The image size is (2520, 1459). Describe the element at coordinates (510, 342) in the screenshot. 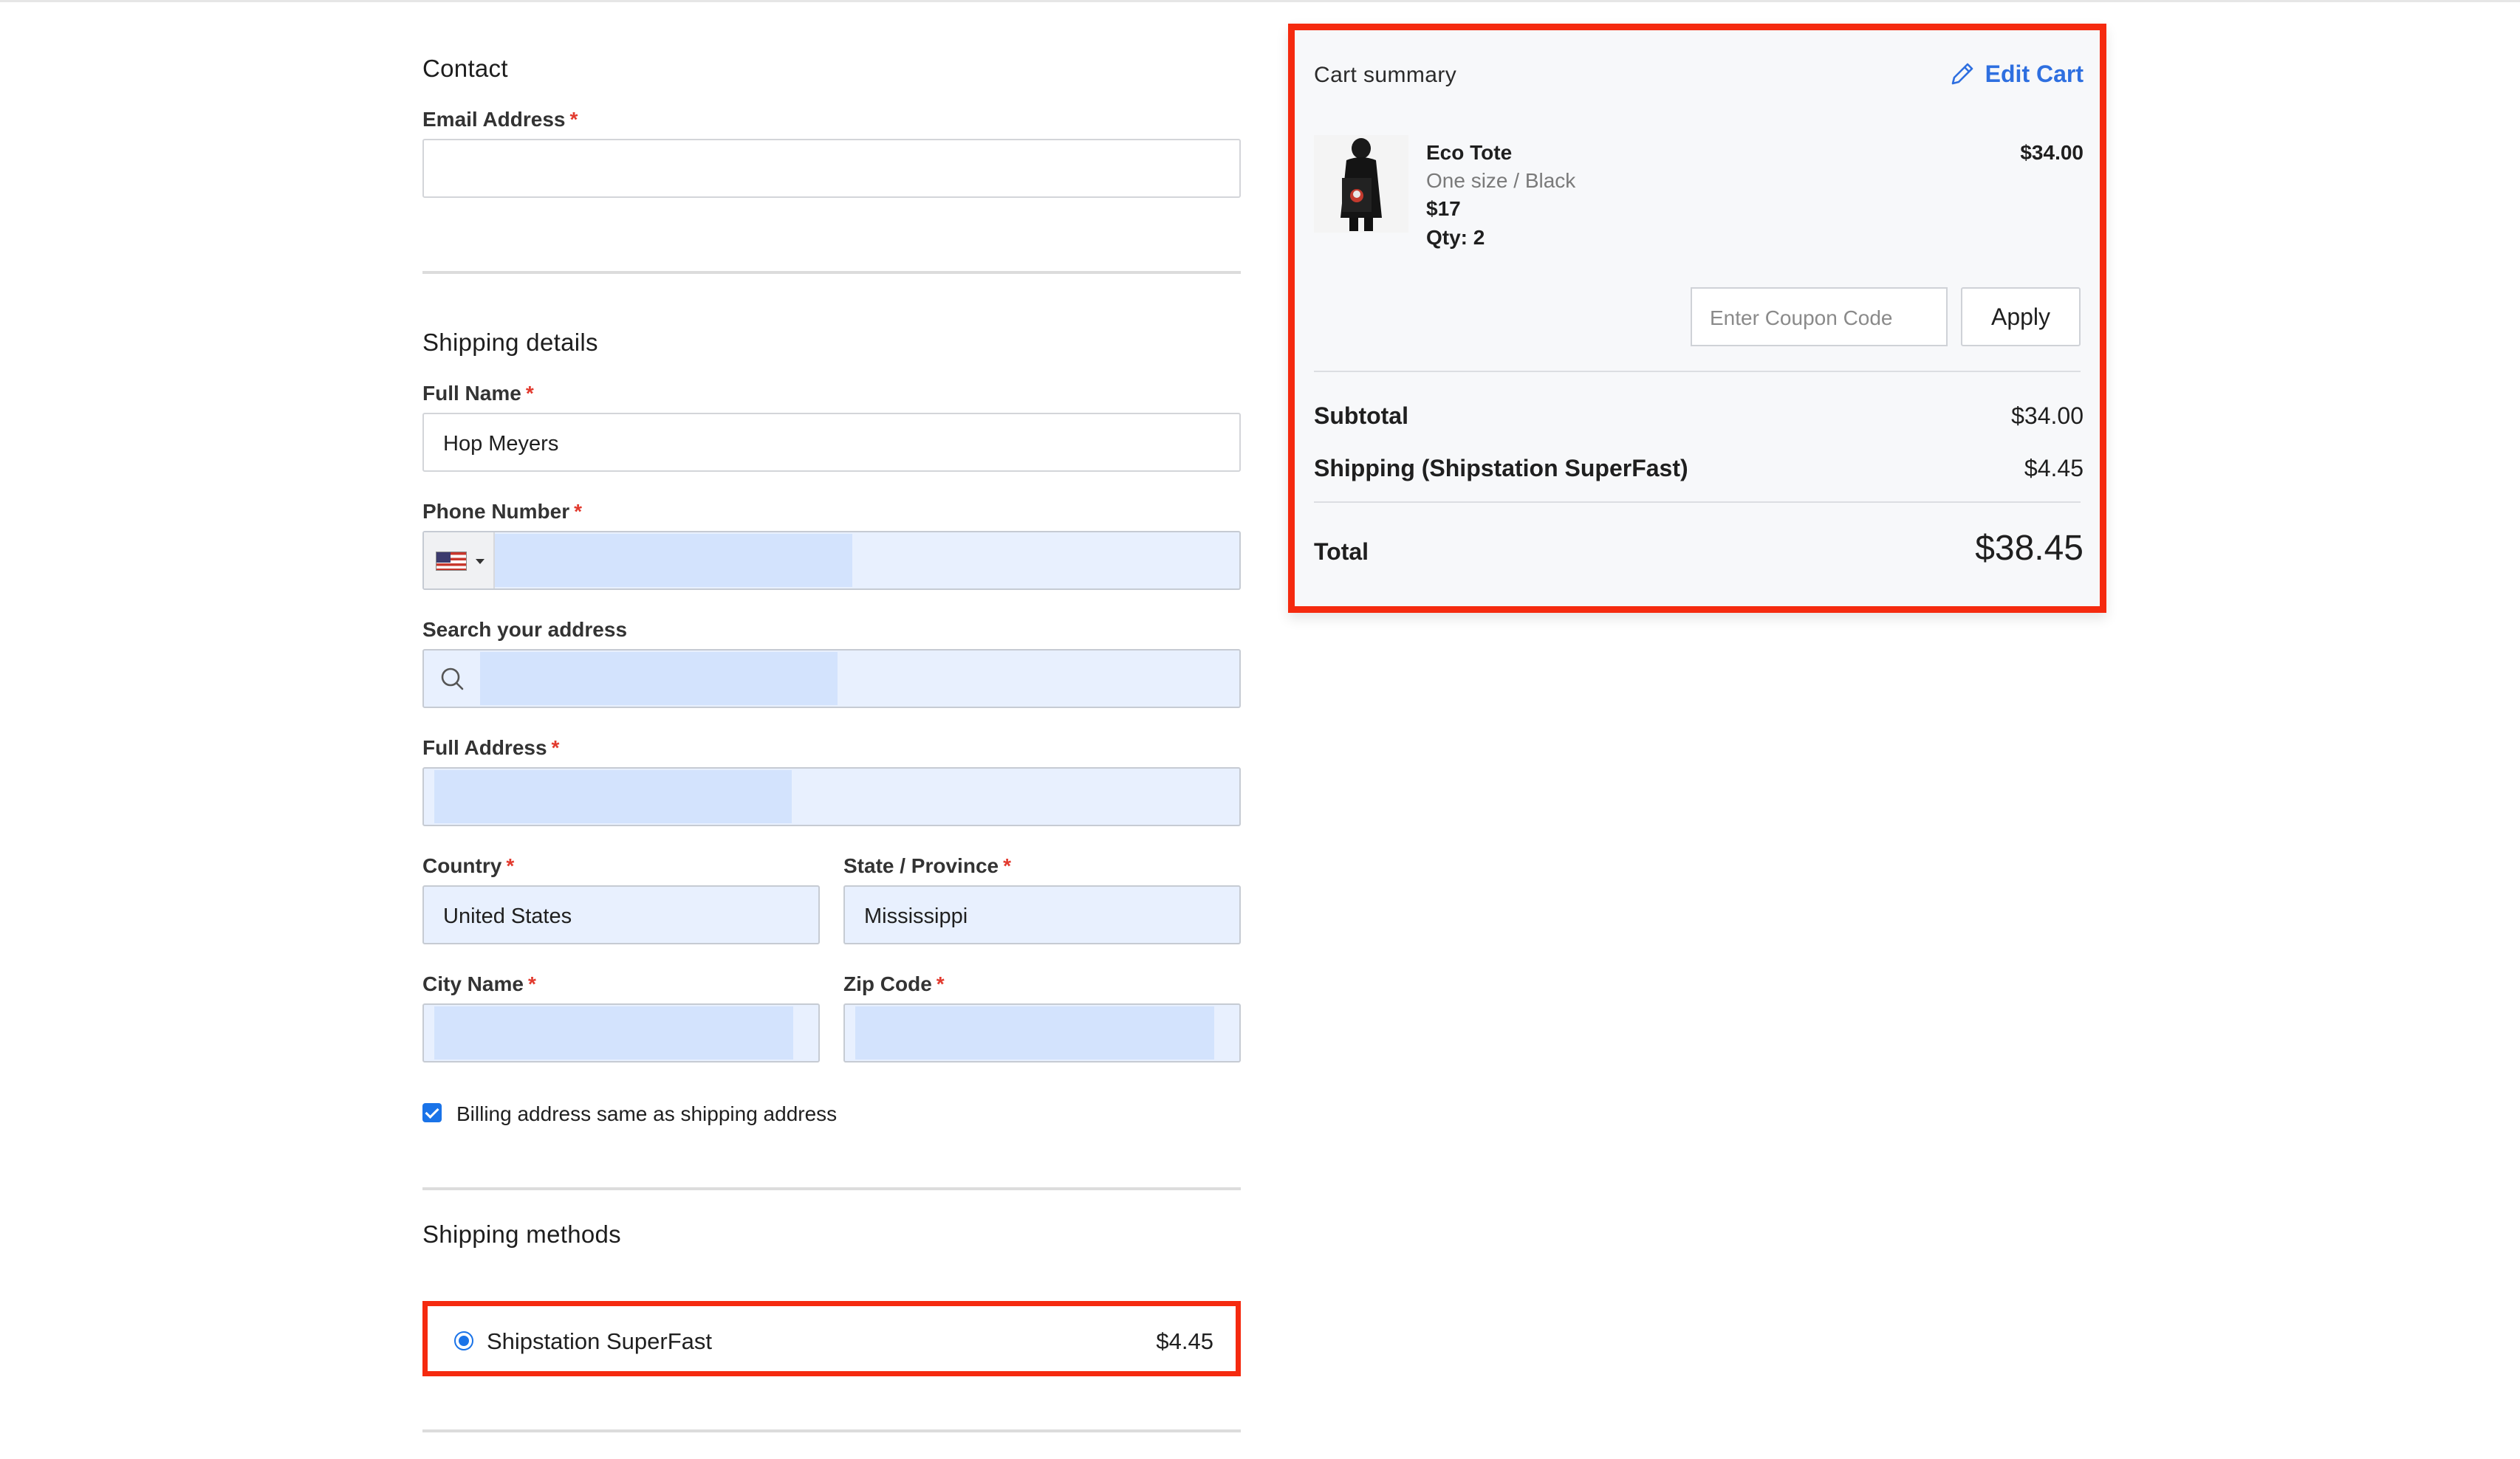

I see `shipping-details-section-title: Shipping details` at that location.